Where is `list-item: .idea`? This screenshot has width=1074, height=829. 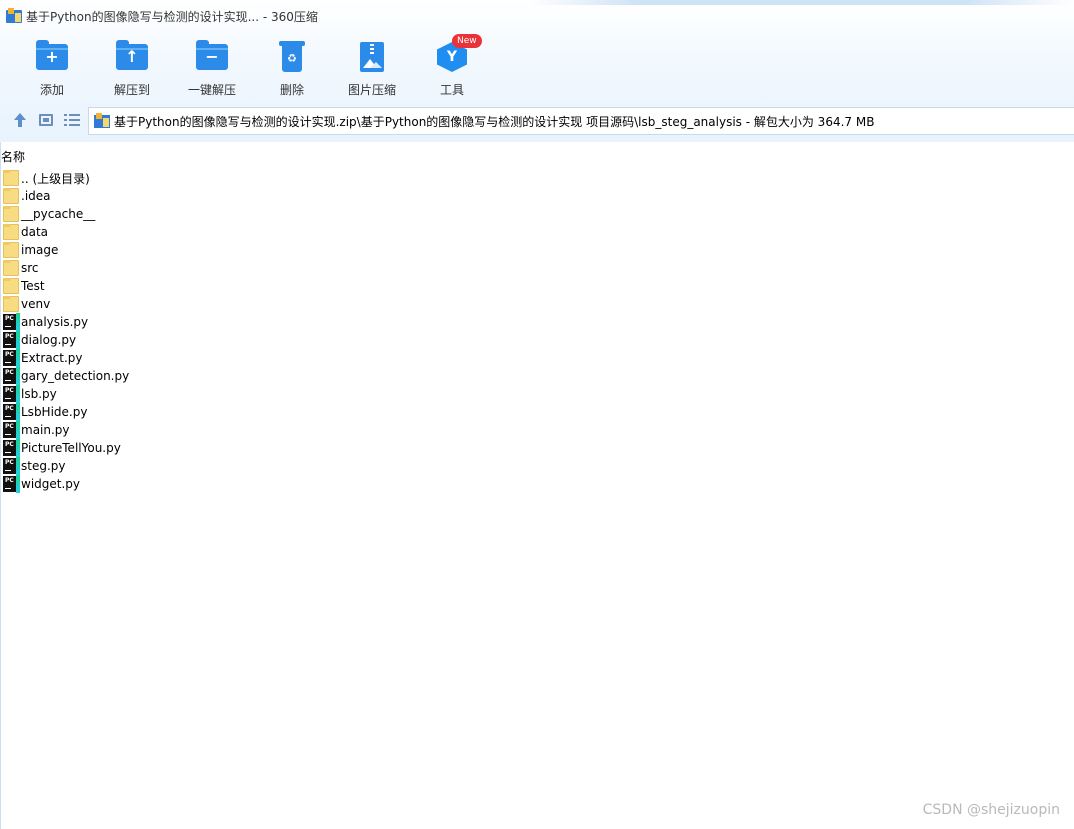 list-item: .idea is located at coordinates (537, 196).